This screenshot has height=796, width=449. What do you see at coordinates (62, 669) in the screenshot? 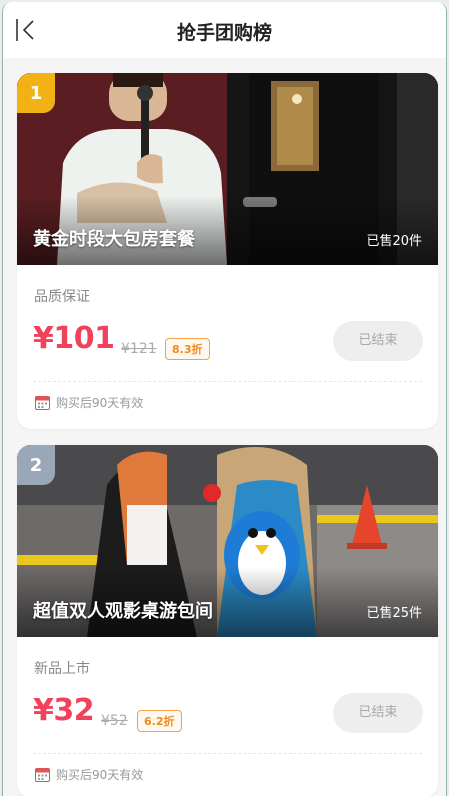
I see `product-tag: 新品上市` at bounding box center [62, 669].